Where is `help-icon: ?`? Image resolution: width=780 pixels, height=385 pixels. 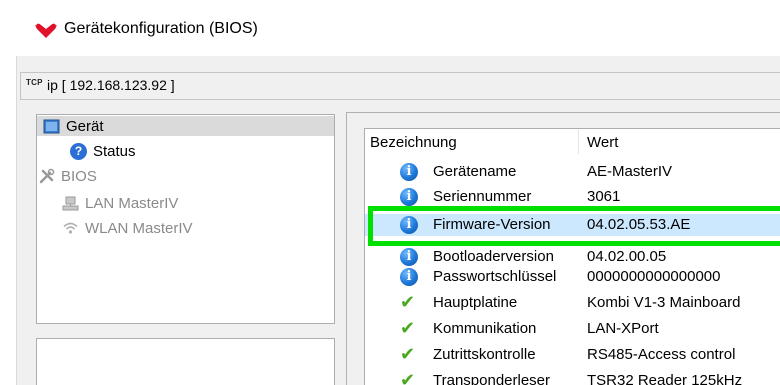
help-icon: ? is located at coordinates (78, 151).